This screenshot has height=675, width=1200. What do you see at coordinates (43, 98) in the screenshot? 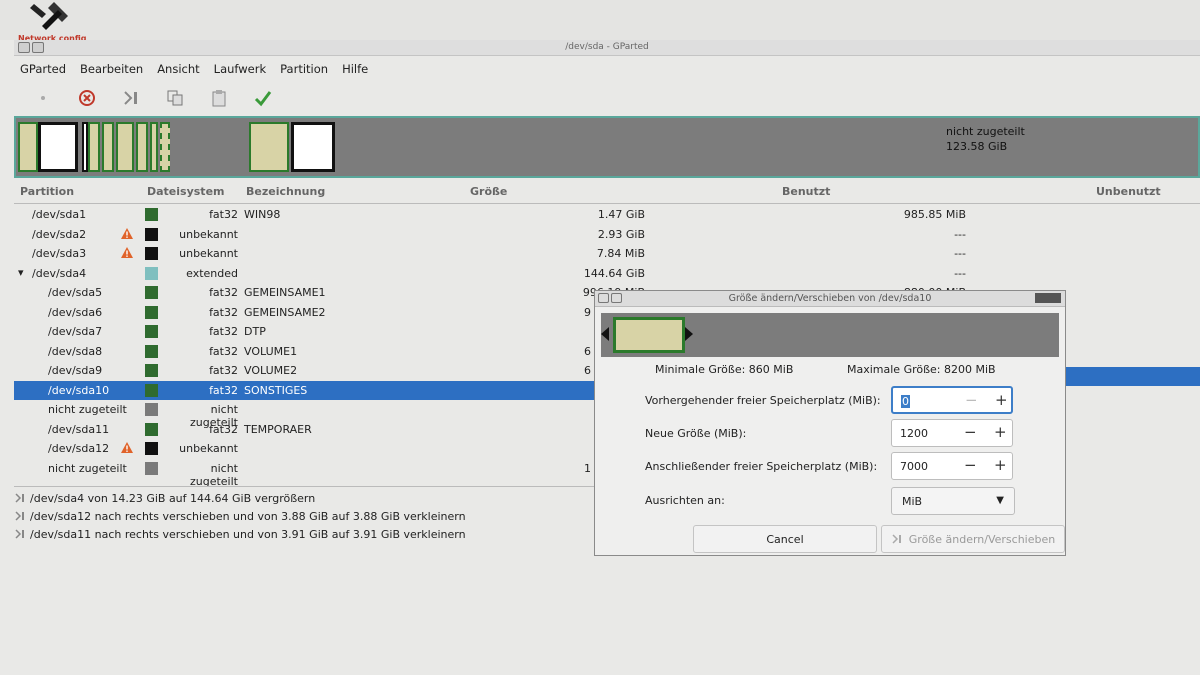
I see `new-partition-button` at bounding box center [43, 98].